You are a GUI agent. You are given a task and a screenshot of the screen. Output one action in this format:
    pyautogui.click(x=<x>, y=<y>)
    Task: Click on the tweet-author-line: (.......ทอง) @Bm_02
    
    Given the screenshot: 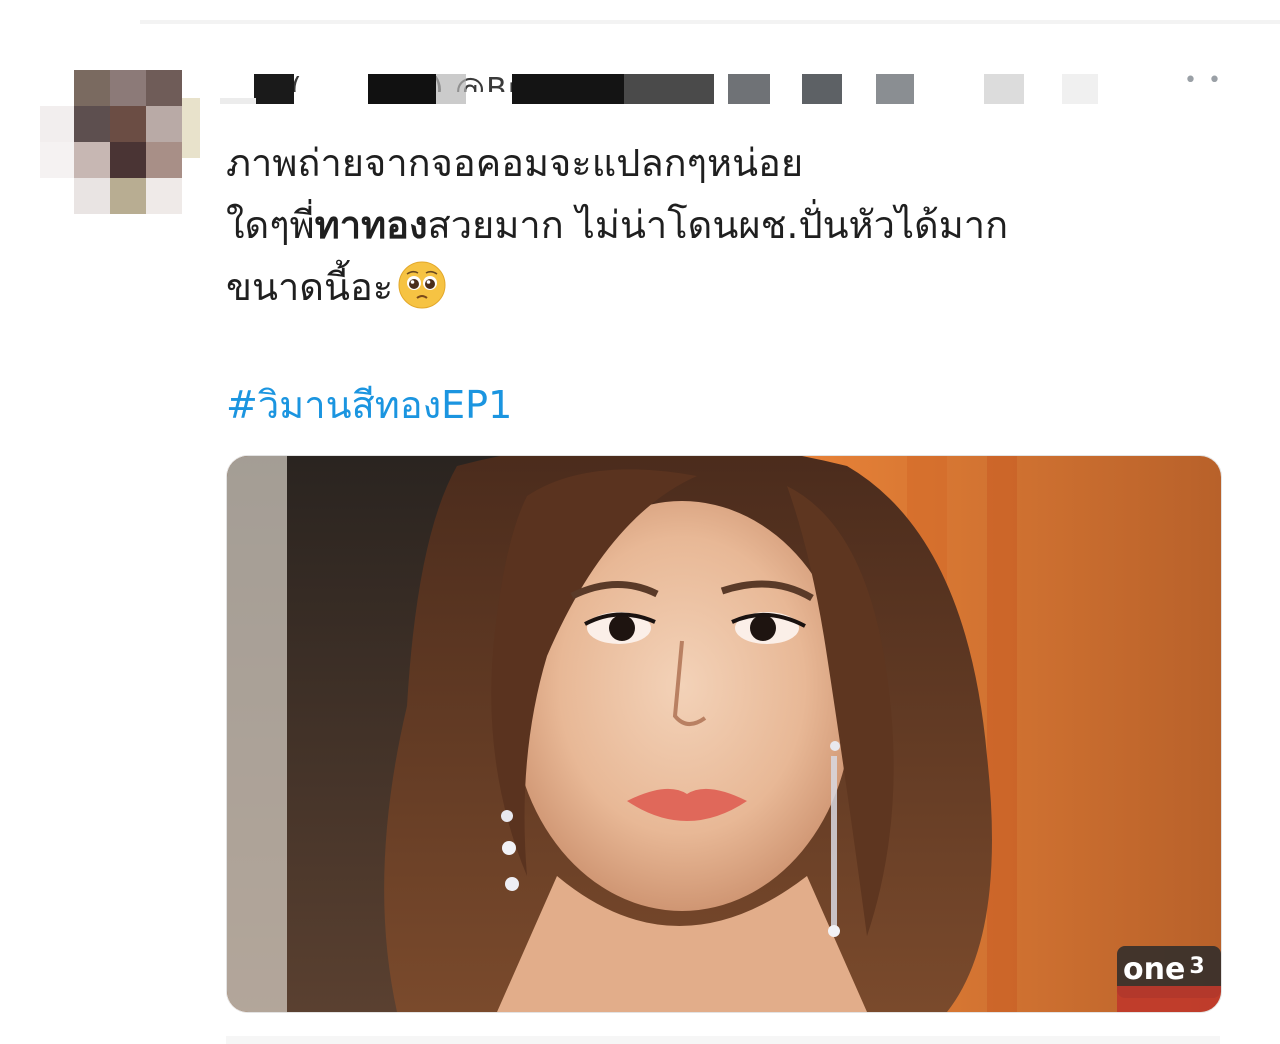 What is the action you would take?
    pyautogui.click(x=725, y=89)
    